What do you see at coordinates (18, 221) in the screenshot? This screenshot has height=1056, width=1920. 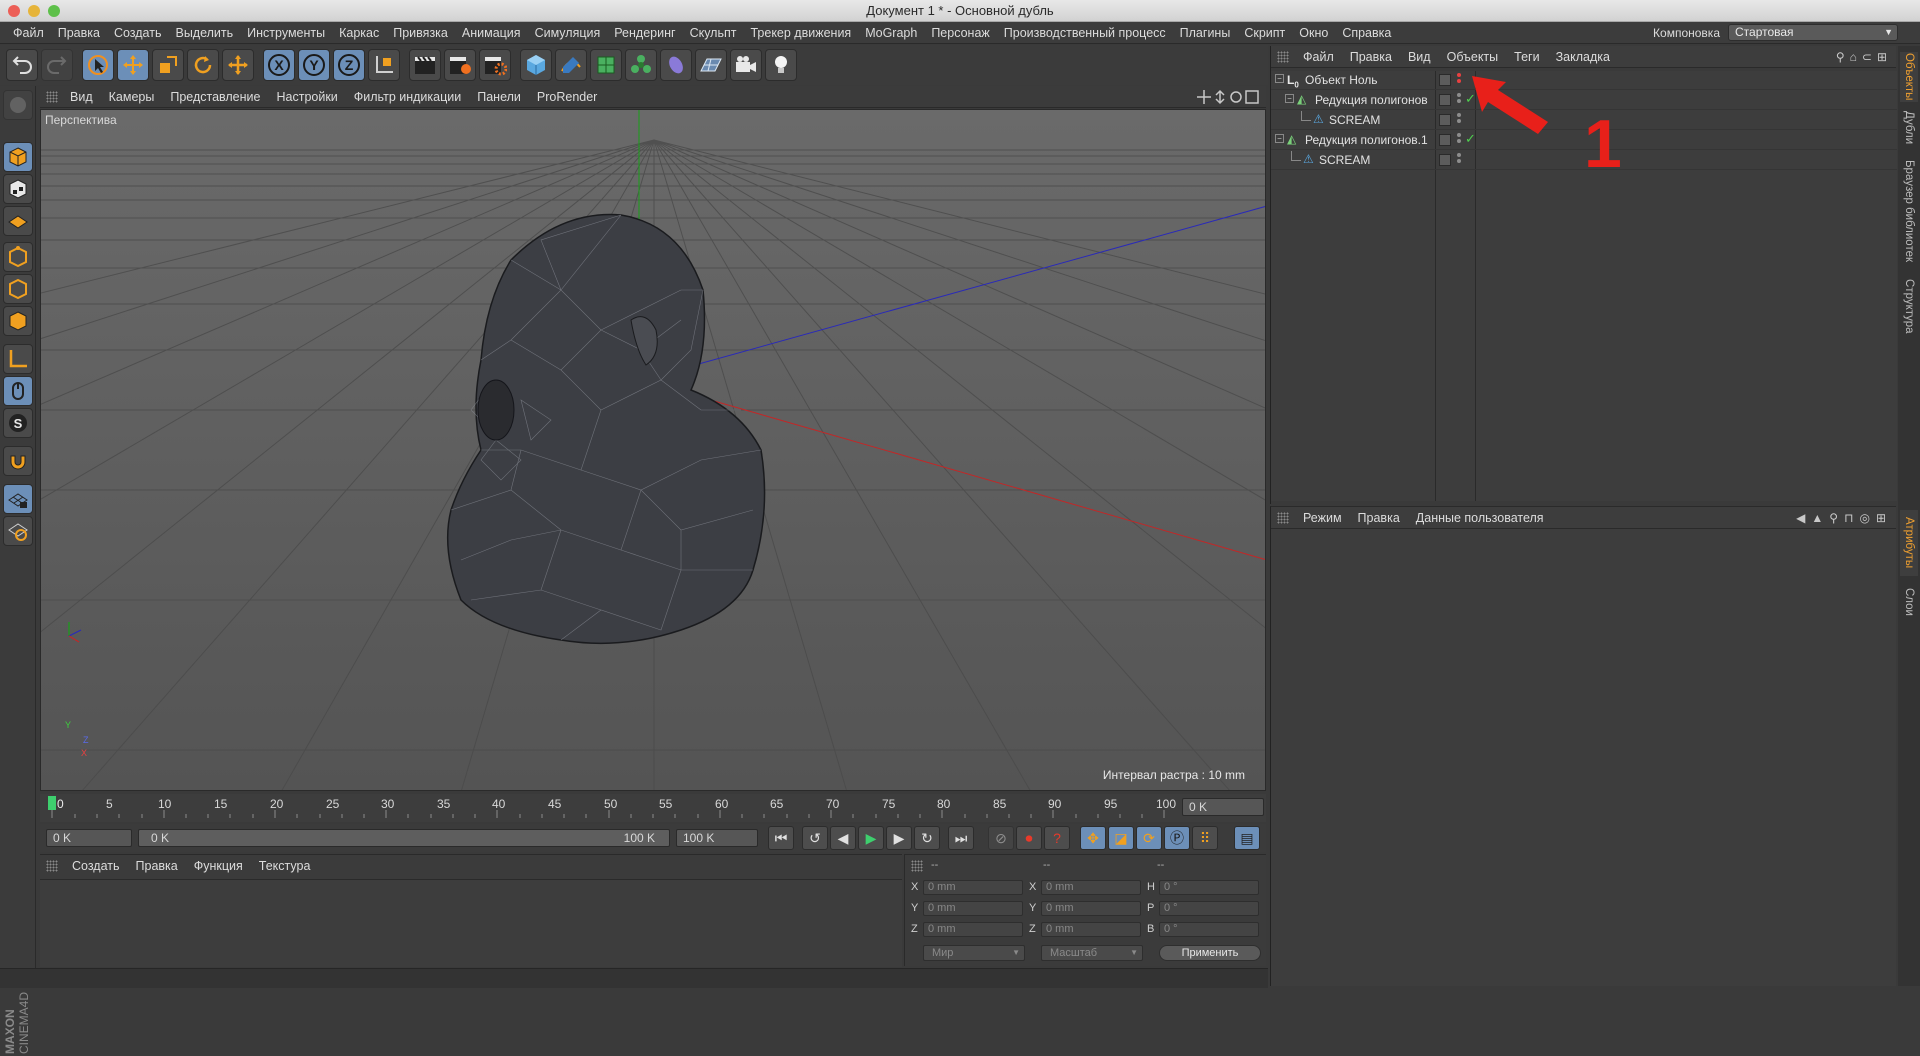 I see `workplane-button` at bounding box center [18, 221].